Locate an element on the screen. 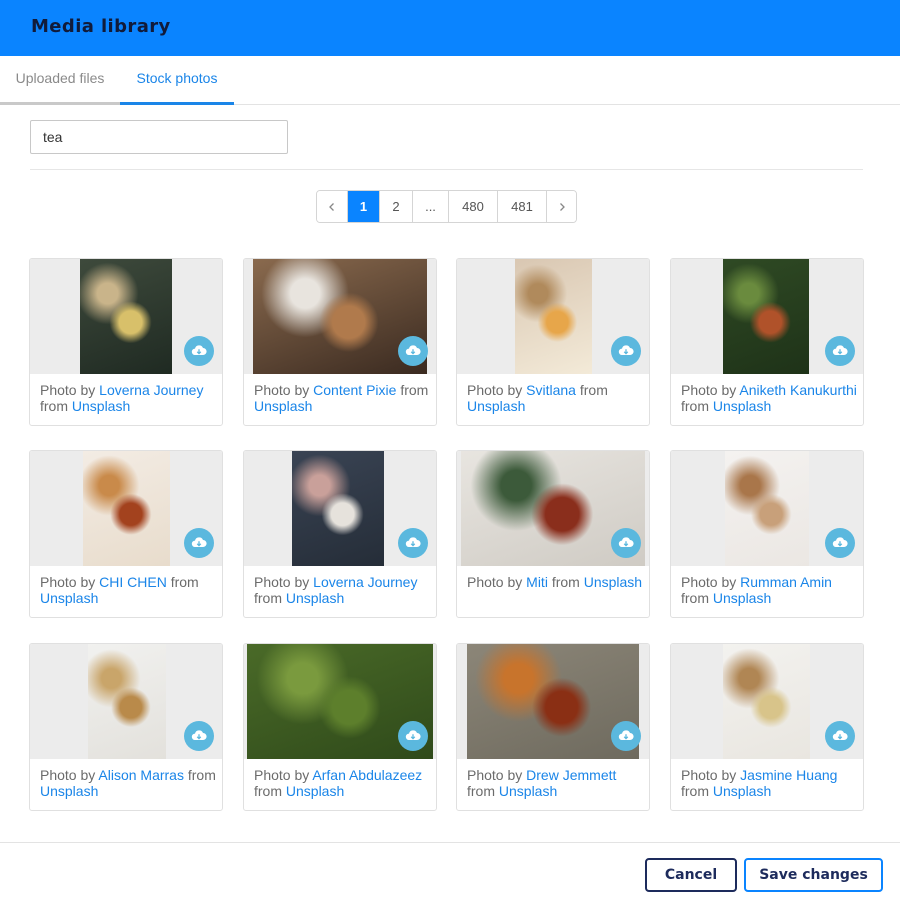 This screenshot has height=907, width=900. photo-card: Photo by Jasmine Huang from Unsplash is located at coordinates (767, 727).